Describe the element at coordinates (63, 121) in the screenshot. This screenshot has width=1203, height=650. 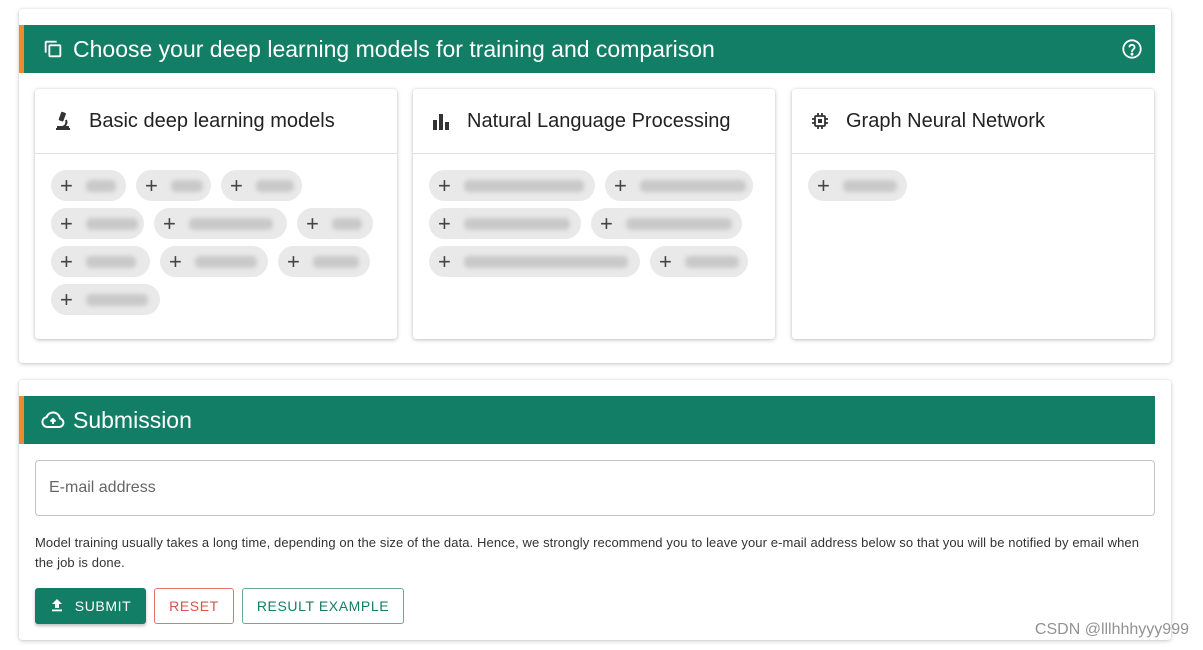
I see `microscope-icon` at that location.